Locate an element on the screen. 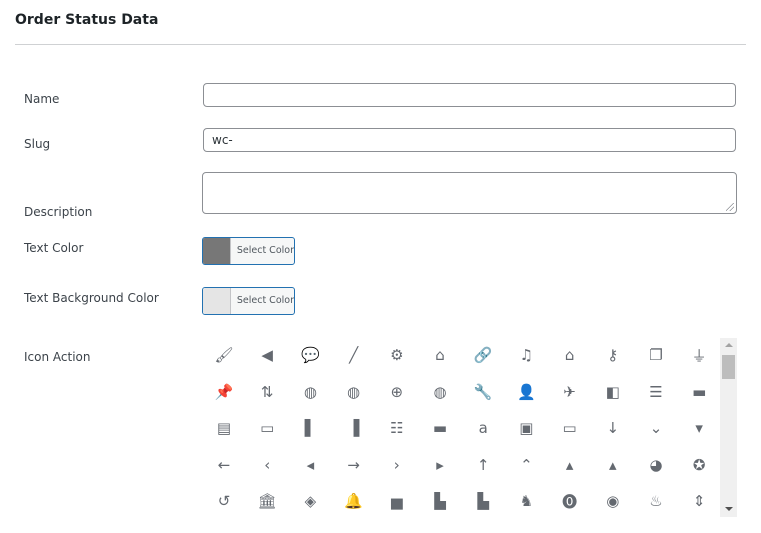 The width and height of the screenshot is (761, 533). arrow-left-alt-icon: ← is located at coordinates (224, 465).